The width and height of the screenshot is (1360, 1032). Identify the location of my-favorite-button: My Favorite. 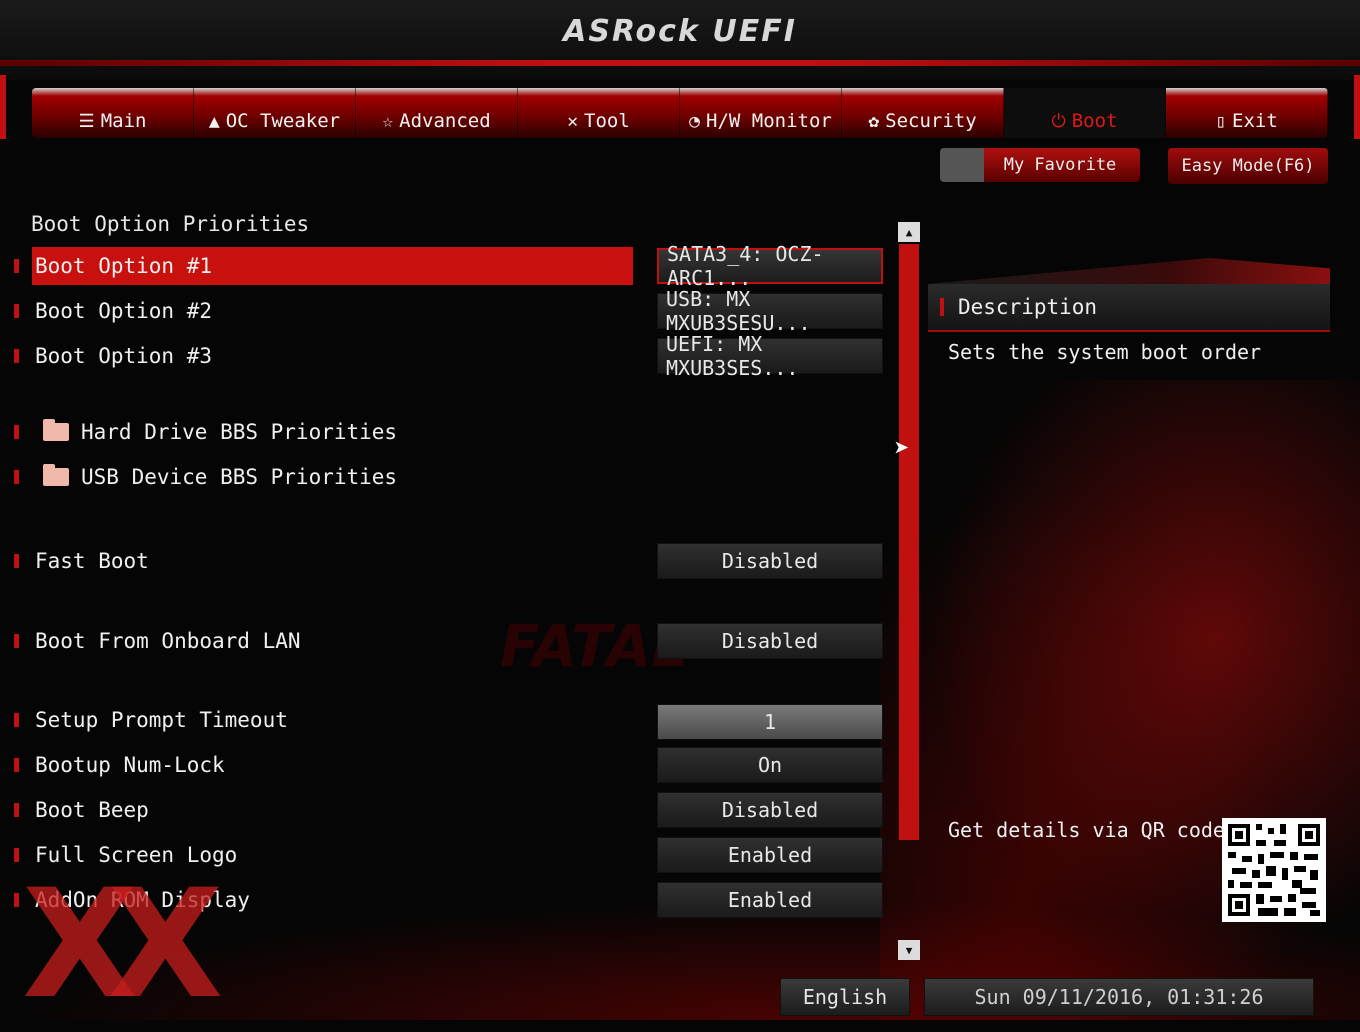
(1040, 165).